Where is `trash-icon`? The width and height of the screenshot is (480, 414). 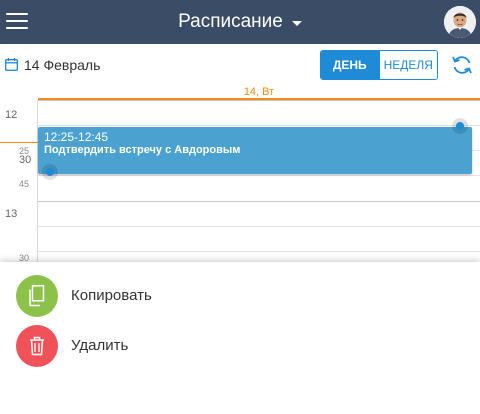 trash-icon is located at coordinates (37, 346).